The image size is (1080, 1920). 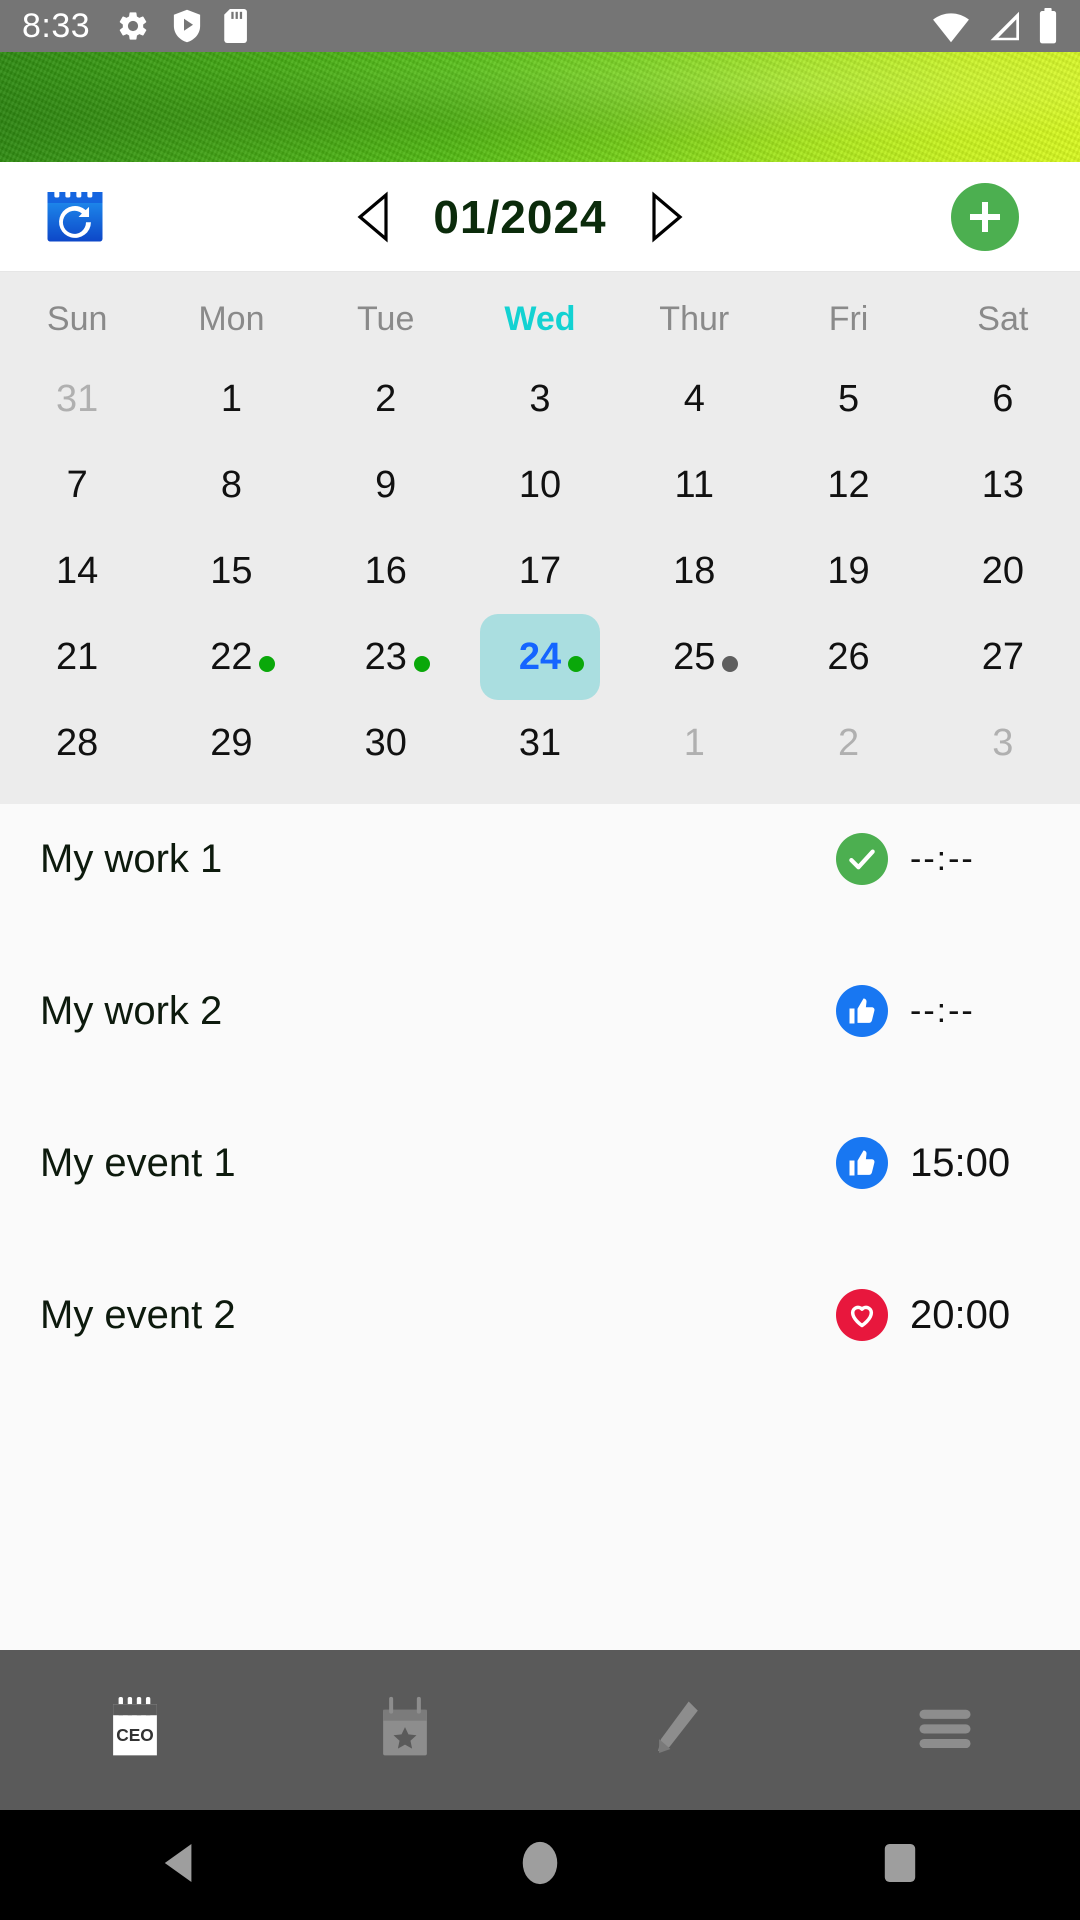 I want to click on battery-icon, so click(x=1048, y=26).